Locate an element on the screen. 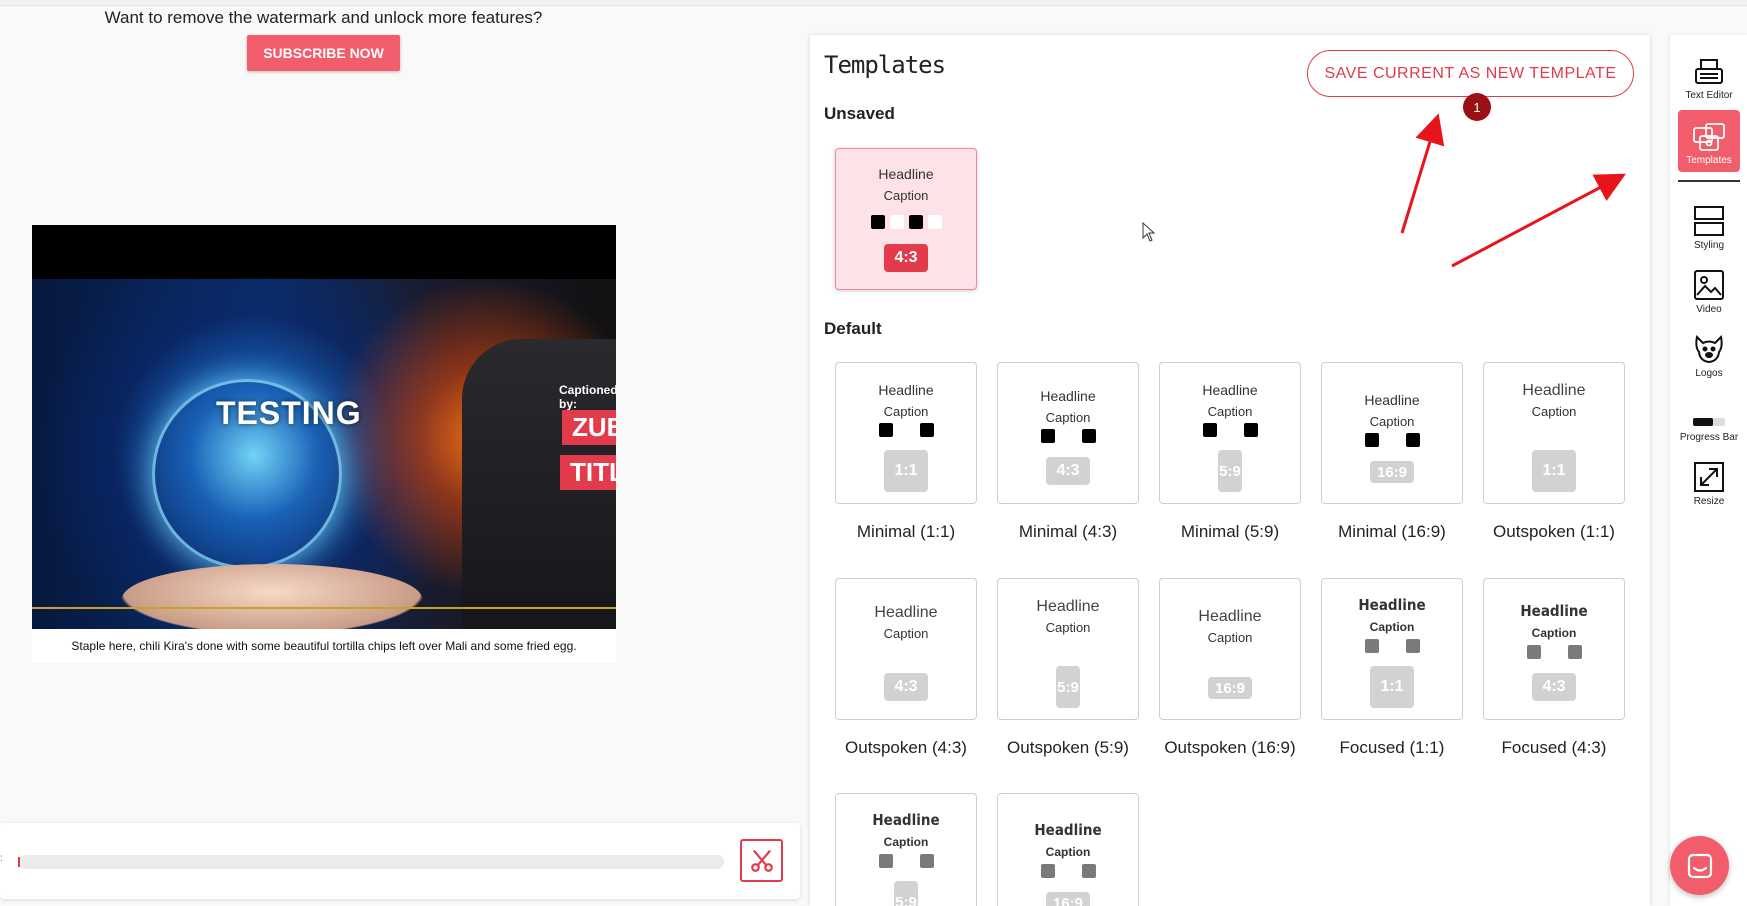 Image resolution: width=1747 pixels, height=906 pixels. template-card-focused-16-9: Headline Caption 16:9 is located at coordinates (1068, 849).